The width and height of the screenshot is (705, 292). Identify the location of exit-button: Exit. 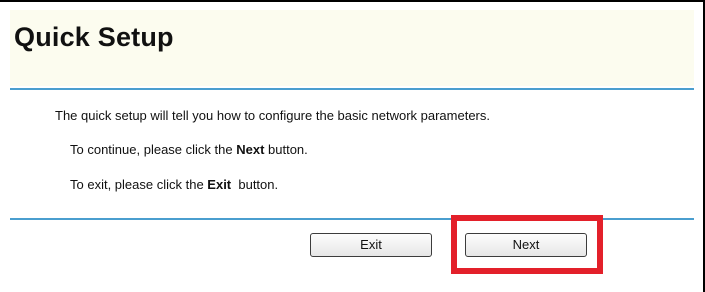
(371, 245).